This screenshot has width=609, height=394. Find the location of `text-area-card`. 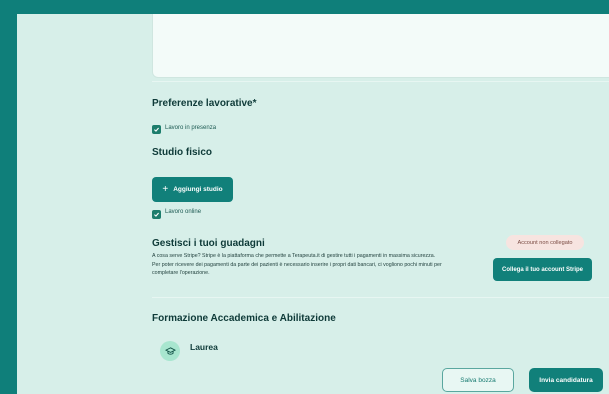

text-area-card is located at coordinates (380, 46).